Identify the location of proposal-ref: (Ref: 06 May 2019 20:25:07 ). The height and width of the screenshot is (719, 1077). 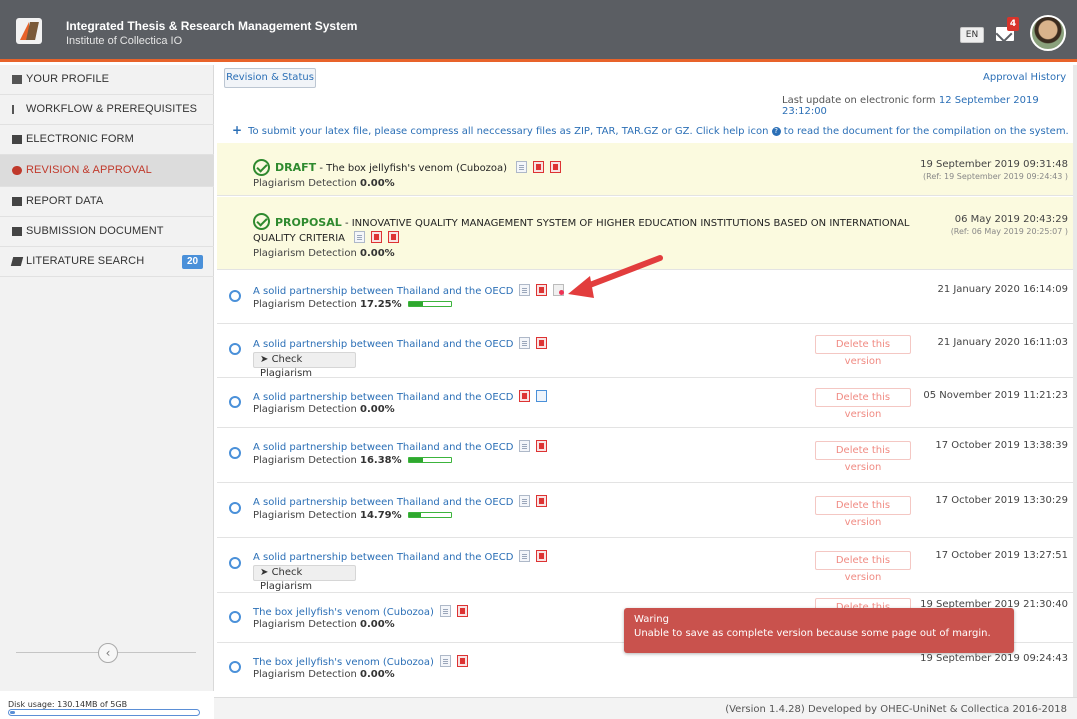
(1009, 231).